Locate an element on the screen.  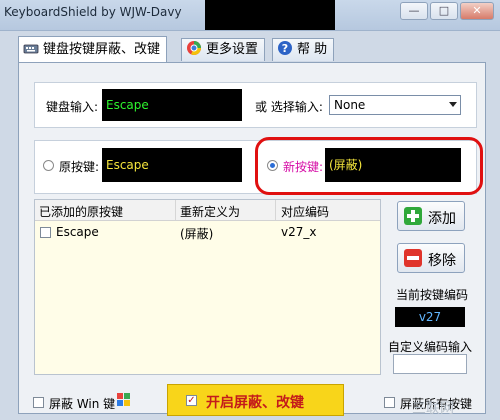
add-button: 添加 is located at coordinates (431, 216).